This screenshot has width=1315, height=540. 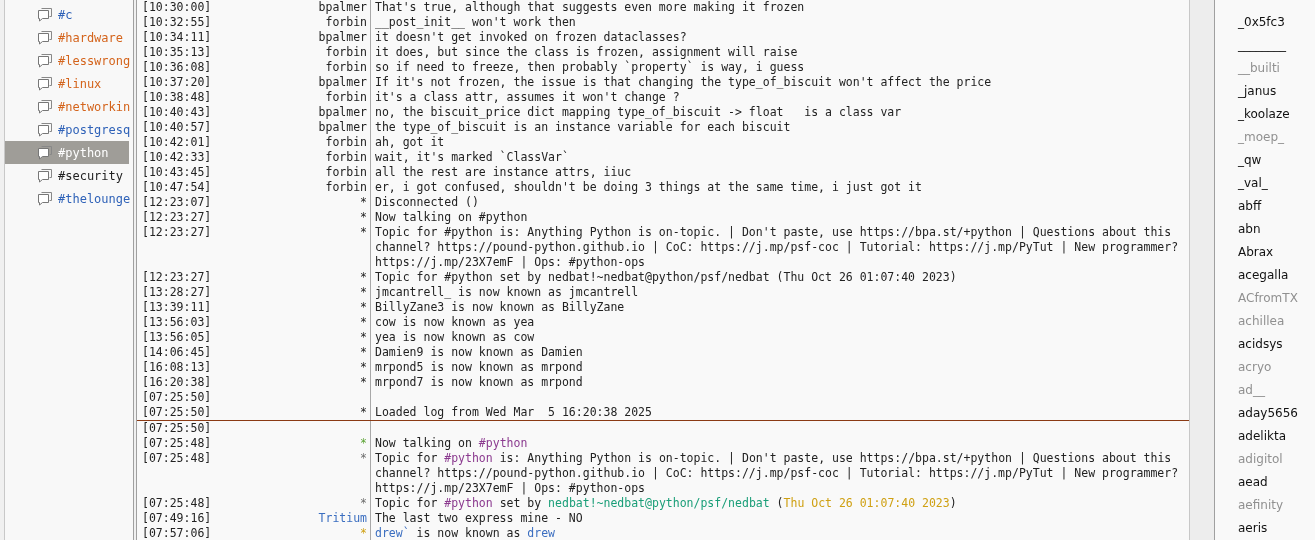 What do you see at coordinates (177, 22) in the screenshot?
I see `timestamp: [10:32:55]` at bounding box center [177, 22].